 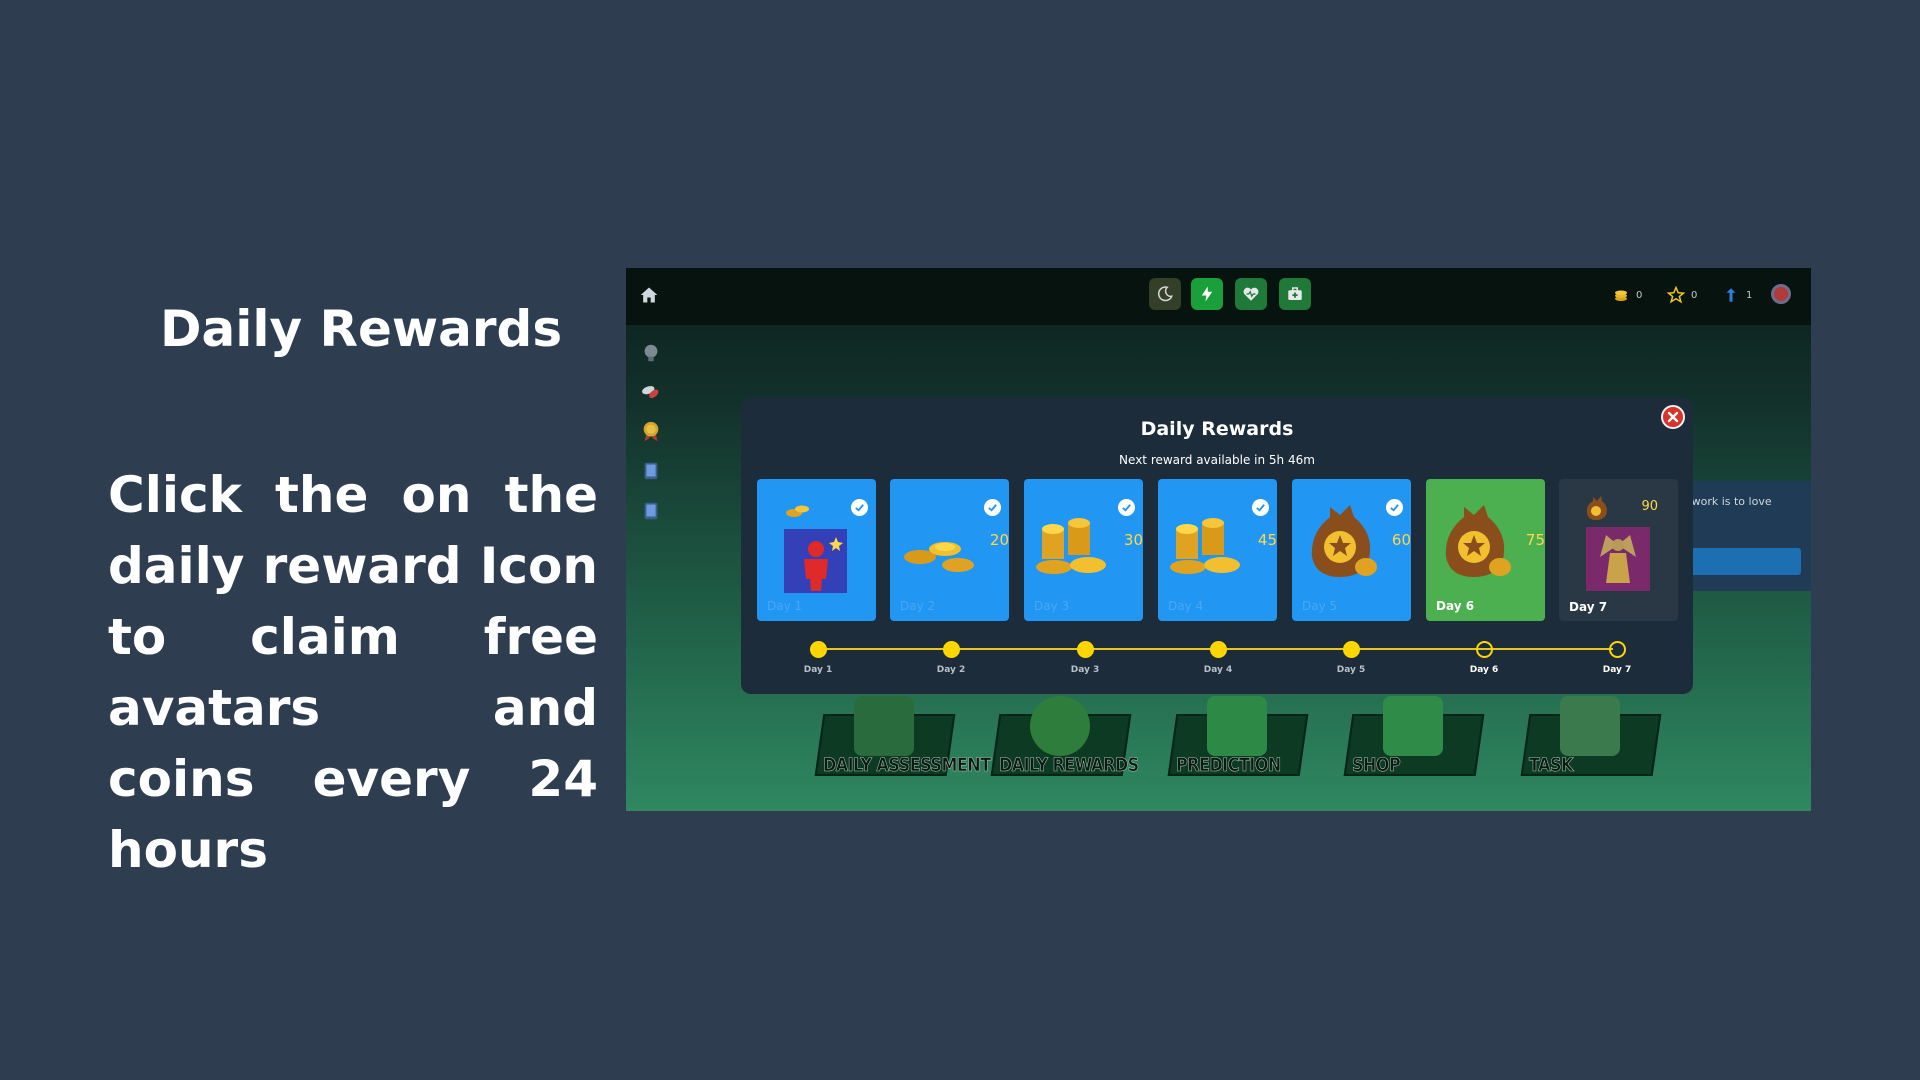 What do you see at coordinates (1069, 764) in the screenshot?
I see `daily-rewards-label: DAILY REWARDS` at bounding box center [1069, 764].